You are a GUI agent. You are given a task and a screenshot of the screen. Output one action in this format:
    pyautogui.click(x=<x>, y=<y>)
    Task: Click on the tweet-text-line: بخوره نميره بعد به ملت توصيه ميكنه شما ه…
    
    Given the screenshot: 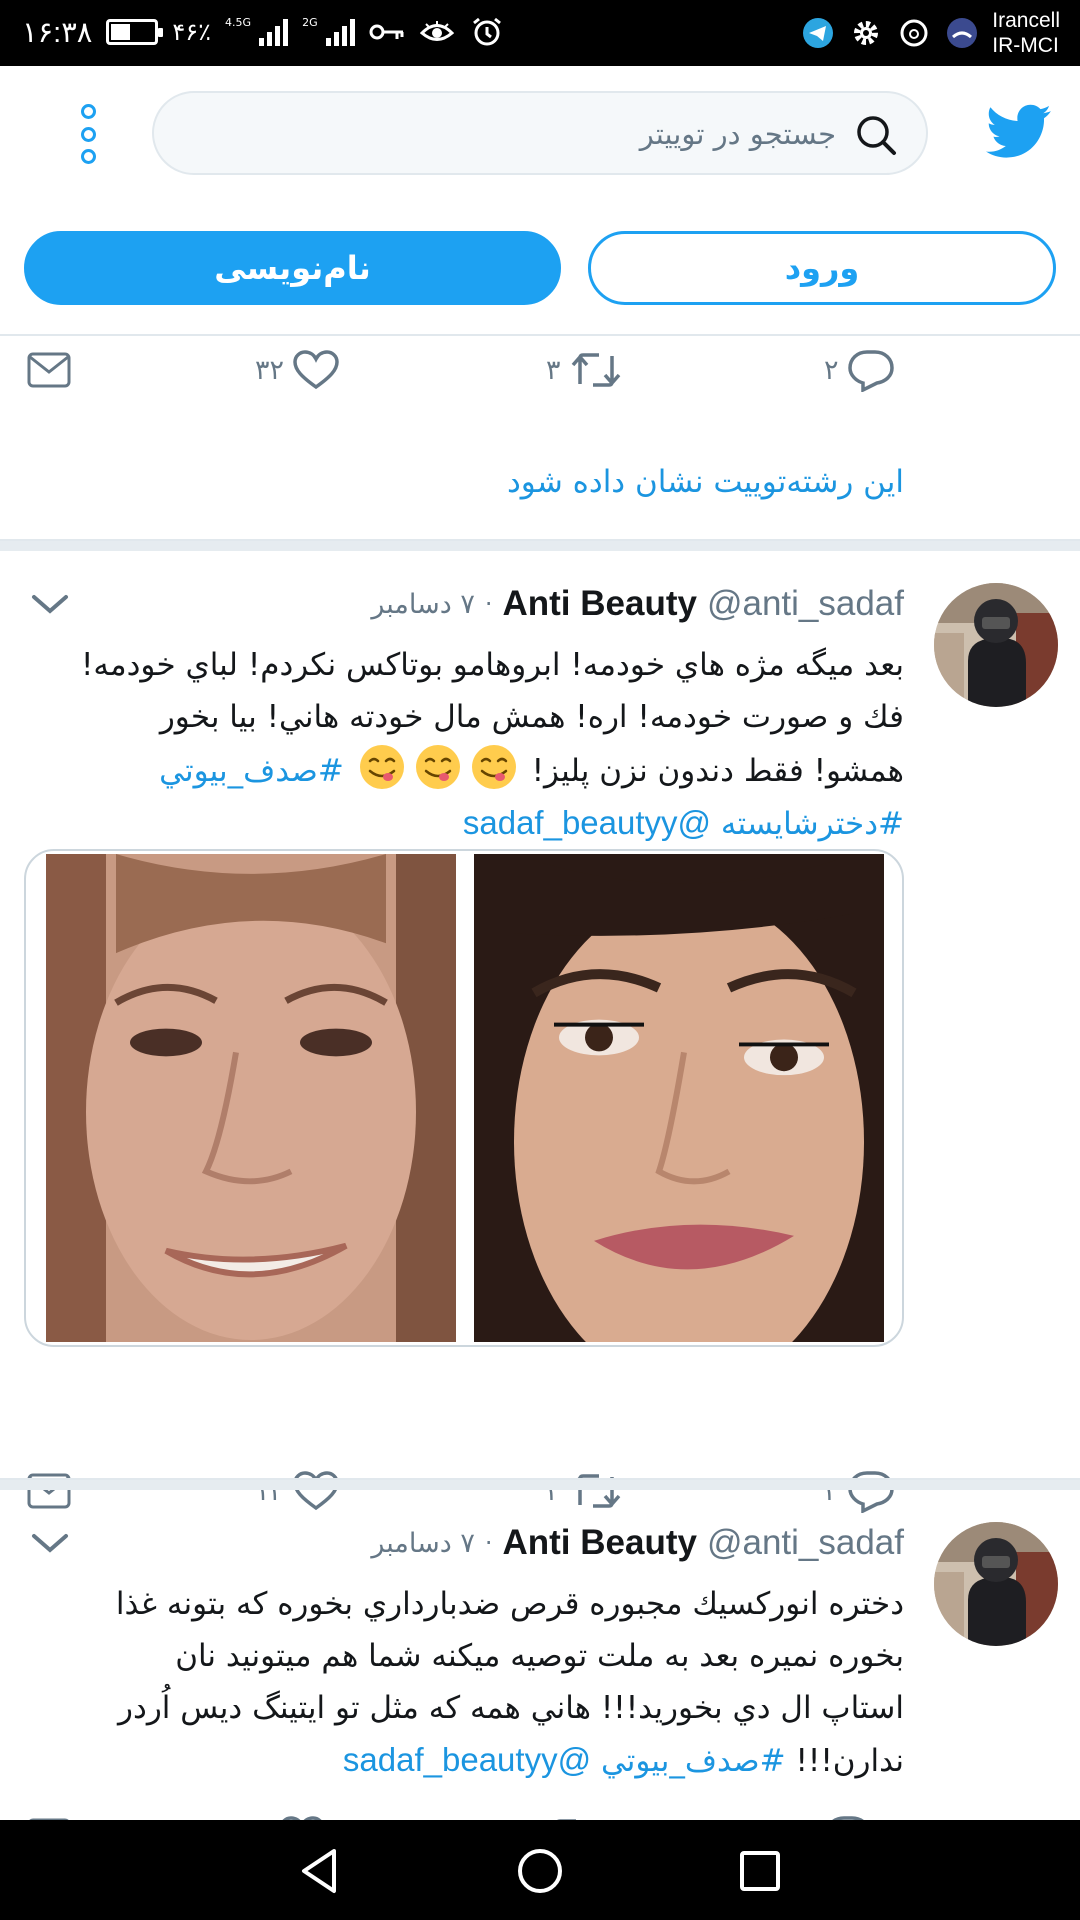 What is the action you would take?
    pyautogui.click(x=539, y=1656)
    